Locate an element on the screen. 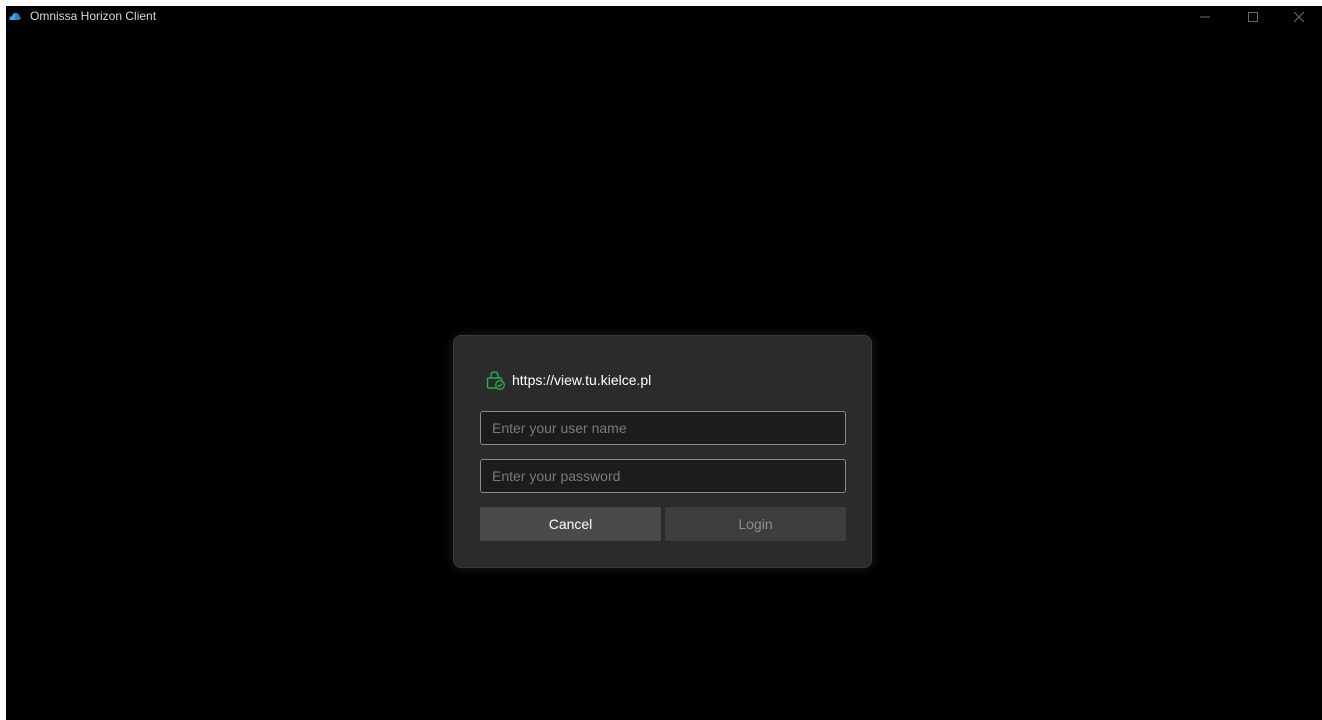 This screenshot has height=720, width=1322. cloud-app-icon is located at coordinates (15, 16).